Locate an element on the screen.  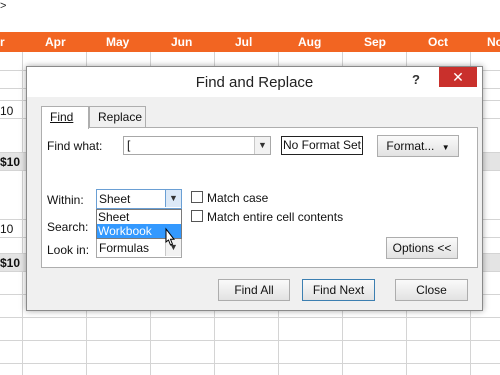
format-preview: No Format Set is located at coordinates (322, 145).